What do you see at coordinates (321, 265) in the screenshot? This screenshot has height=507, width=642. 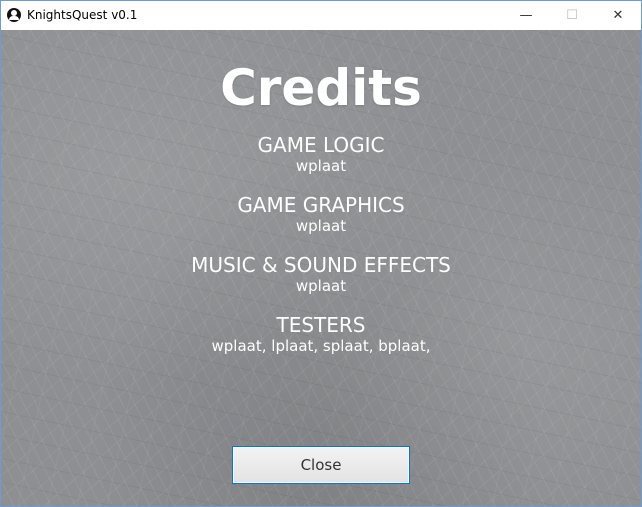 I see `section-title: MUSIC & SOUND EFFECTS` at bounding box center [321, 265].